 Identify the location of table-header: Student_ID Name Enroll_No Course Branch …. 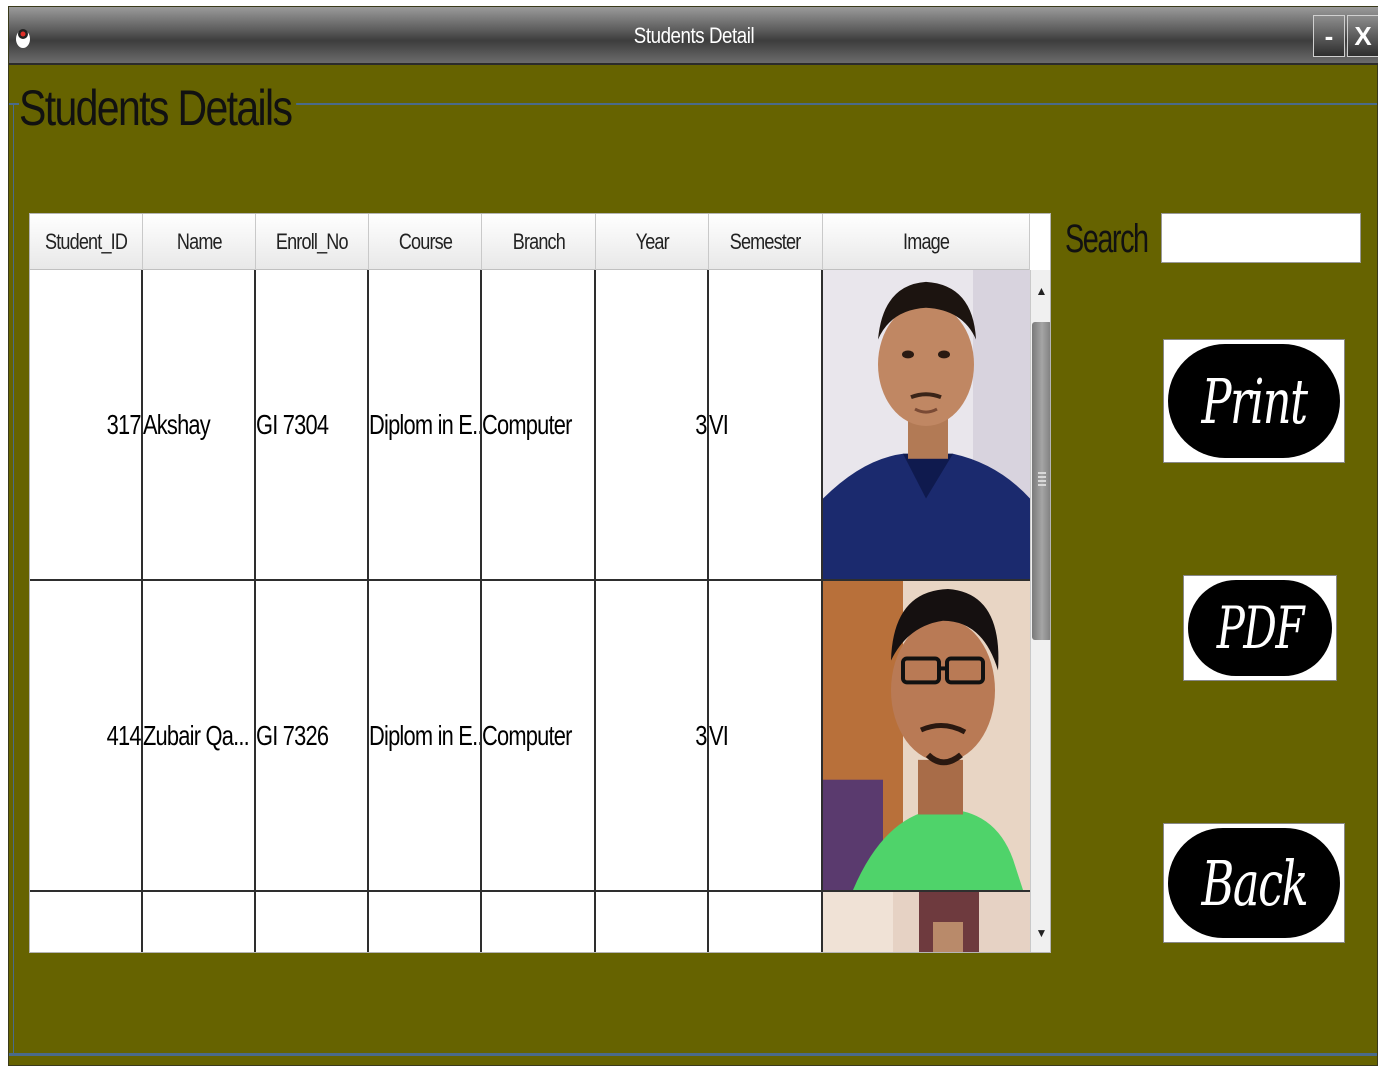
(530, 242).